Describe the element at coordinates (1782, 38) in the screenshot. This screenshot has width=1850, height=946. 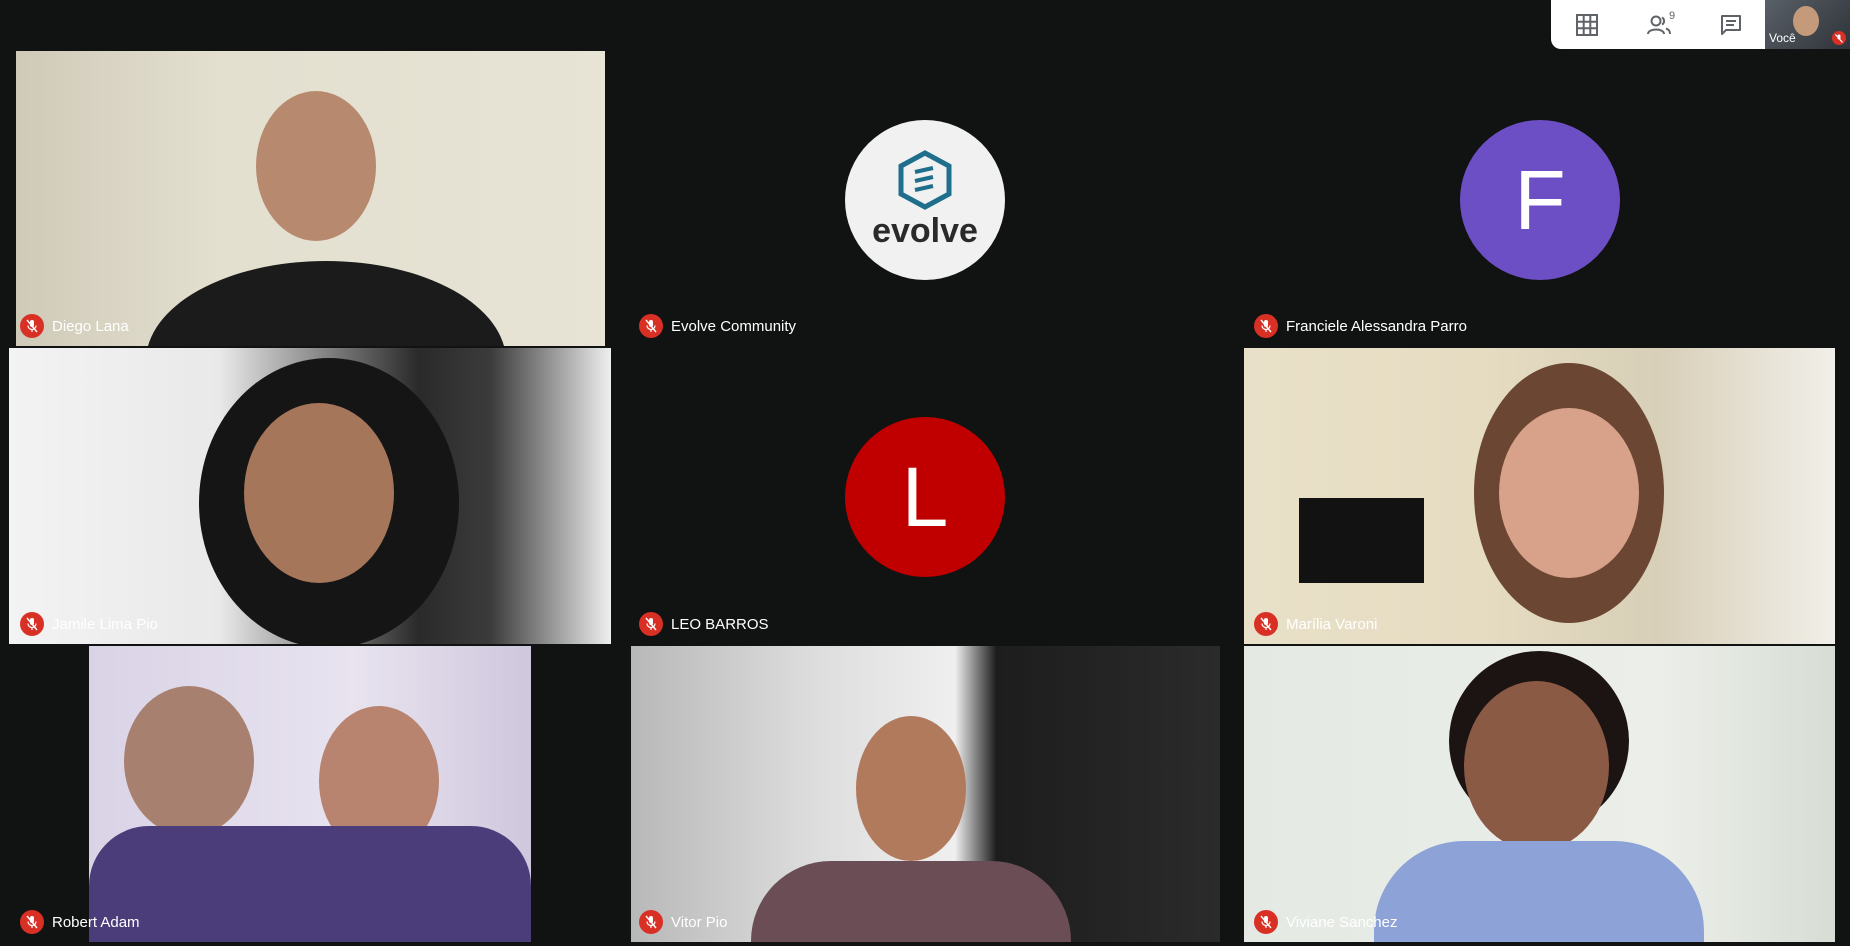
I see `self-view-label: Você` at that location.